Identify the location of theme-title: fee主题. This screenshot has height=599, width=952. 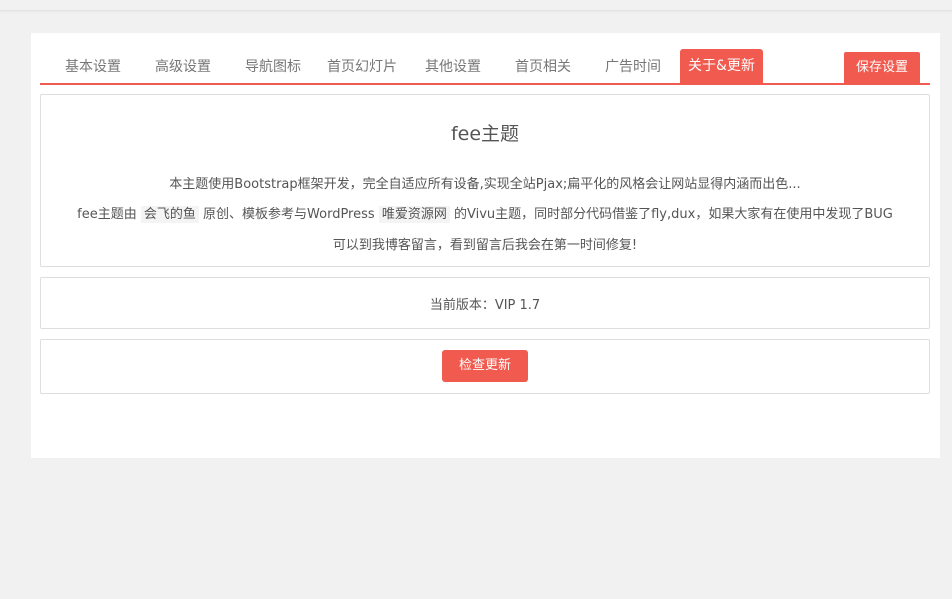
(485, 134).